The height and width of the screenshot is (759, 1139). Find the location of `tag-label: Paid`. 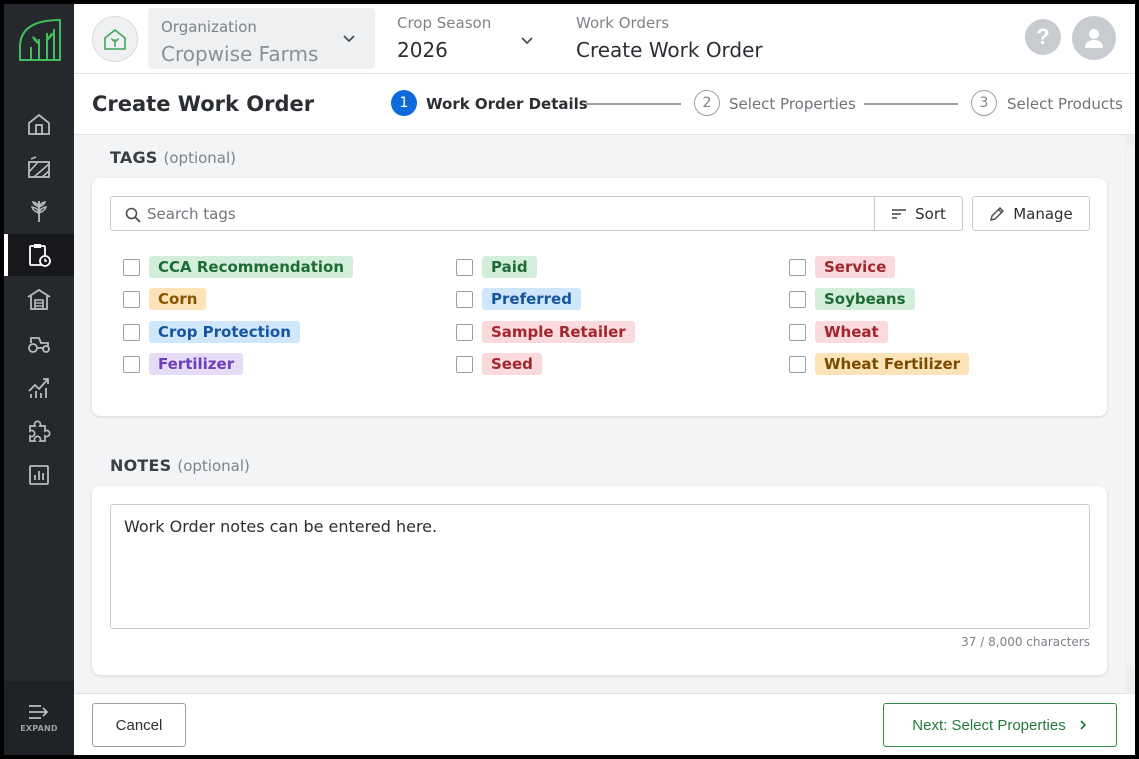

tag-label: Paid is located at coordinates (509, 267).